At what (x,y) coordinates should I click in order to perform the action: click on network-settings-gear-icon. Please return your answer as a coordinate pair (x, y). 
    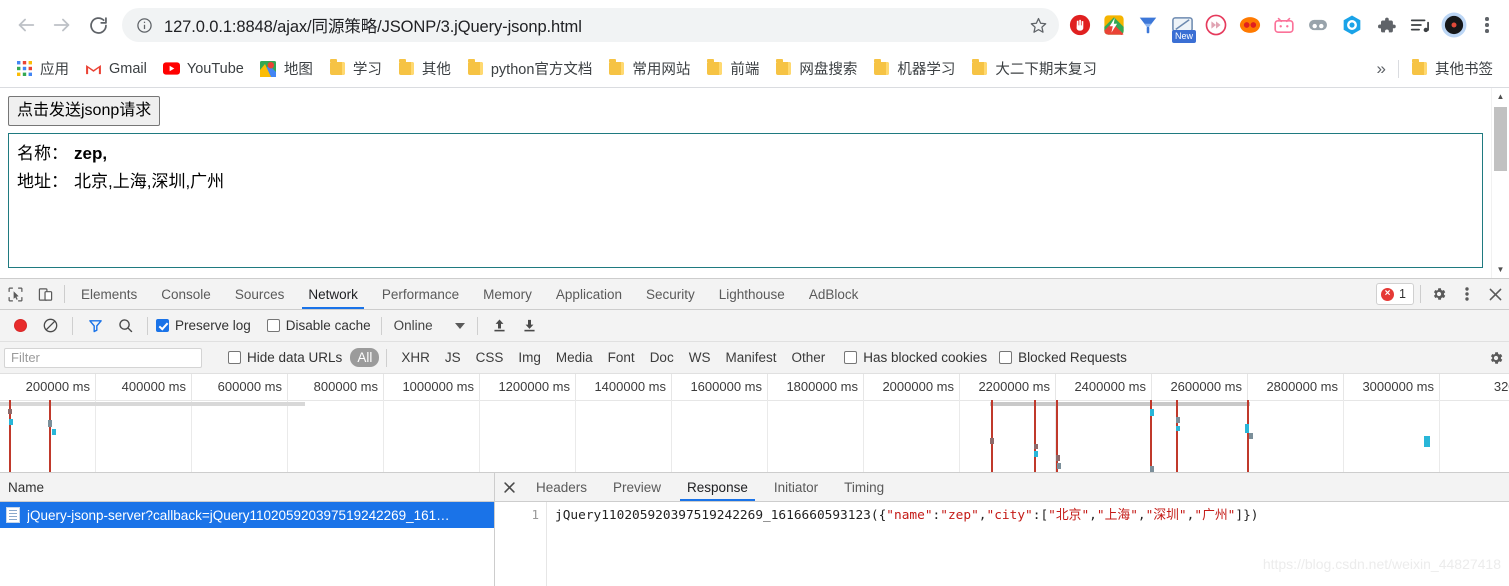
    Looking at the image, I should click on (1496, 358).